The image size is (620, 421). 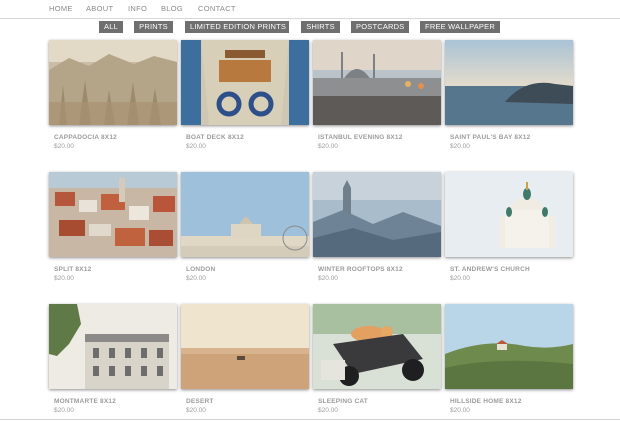 I want to click on product-title: WINTER ROOFTOPS 8X12, so click(x=379, y=269).